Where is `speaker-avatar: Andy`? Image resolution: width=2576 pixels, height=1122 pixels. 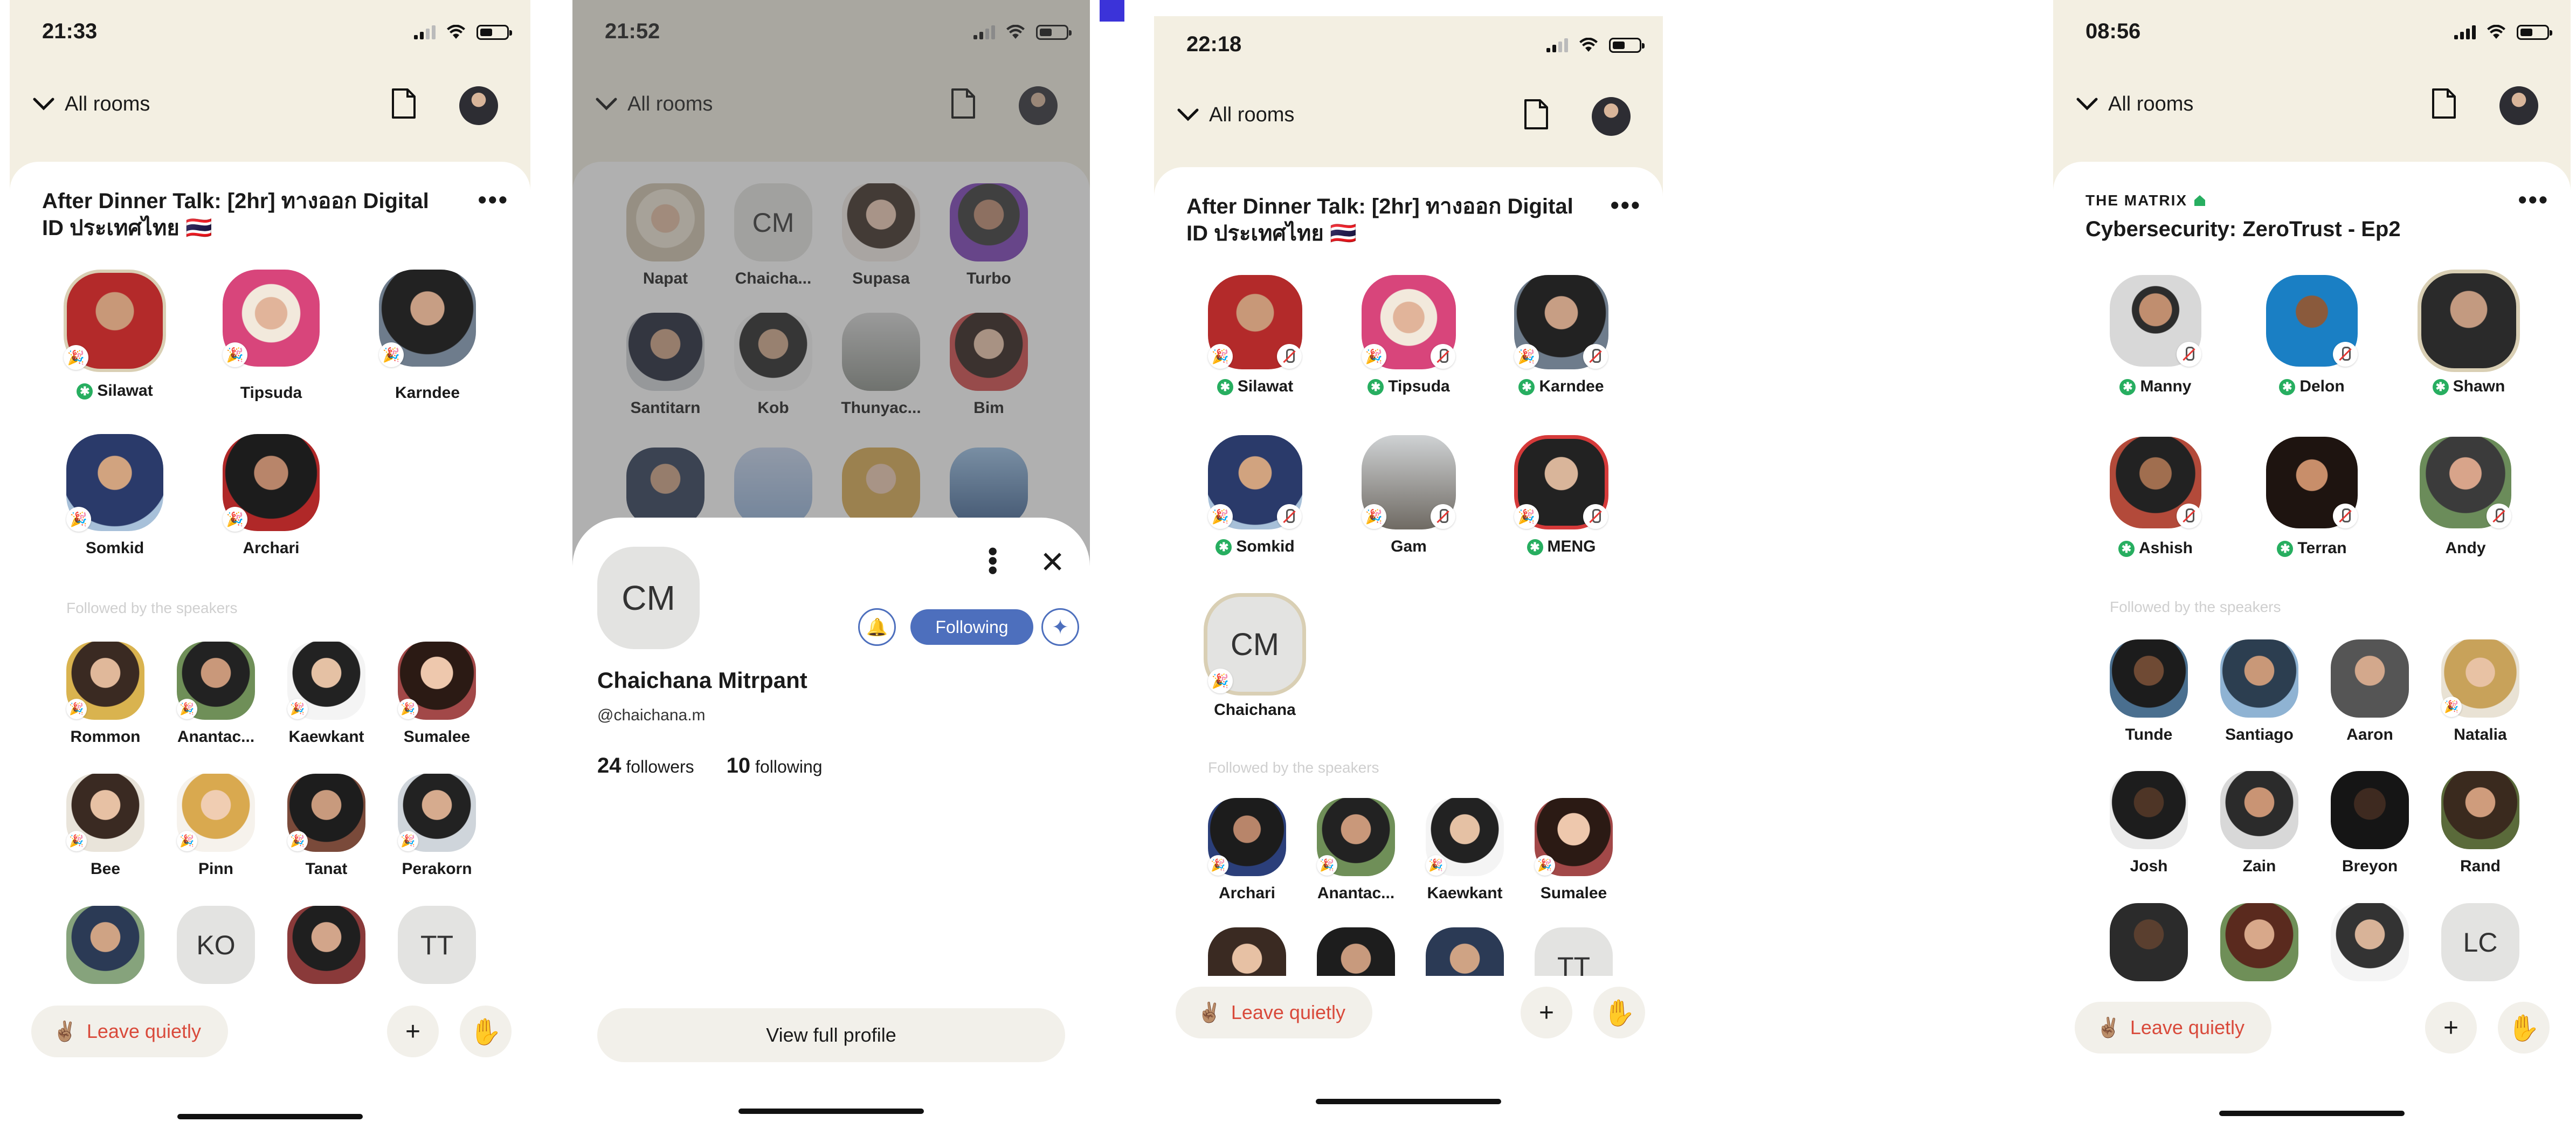 speaker-avatar: Andy is located at coordinates (2465, 497).